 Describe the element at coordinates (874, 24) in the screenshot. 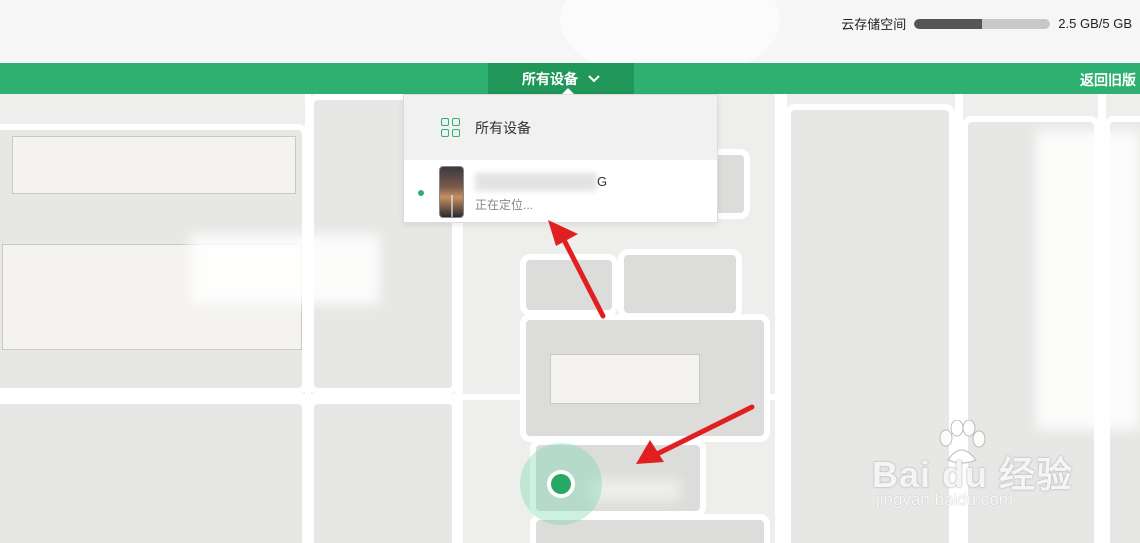

I see `storage-label: 云存储空间` at that location.